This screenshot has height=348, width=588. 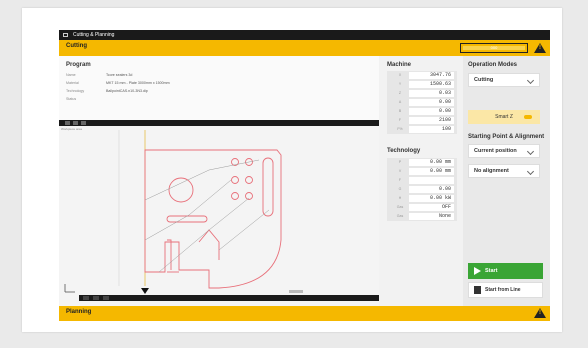 What do you see at coordinates (484, 80) in the screenshot?
I see `mode-dropdown-value: Cutting` at bounding box center [484, 80].